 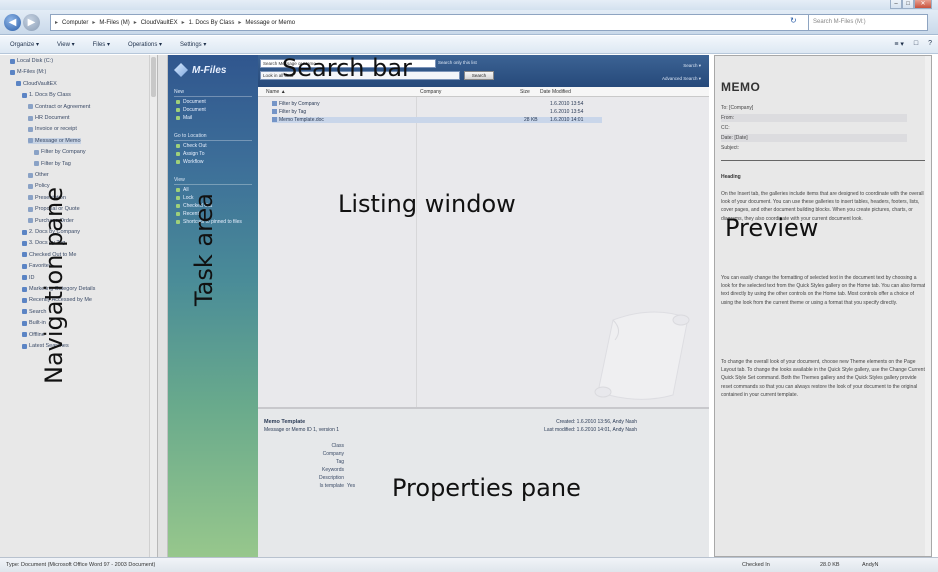 What do you see at coordinates (49, 118) in the screenshot?
I see `nav-tree-item: HR Document` at bounding box center [49, 118].